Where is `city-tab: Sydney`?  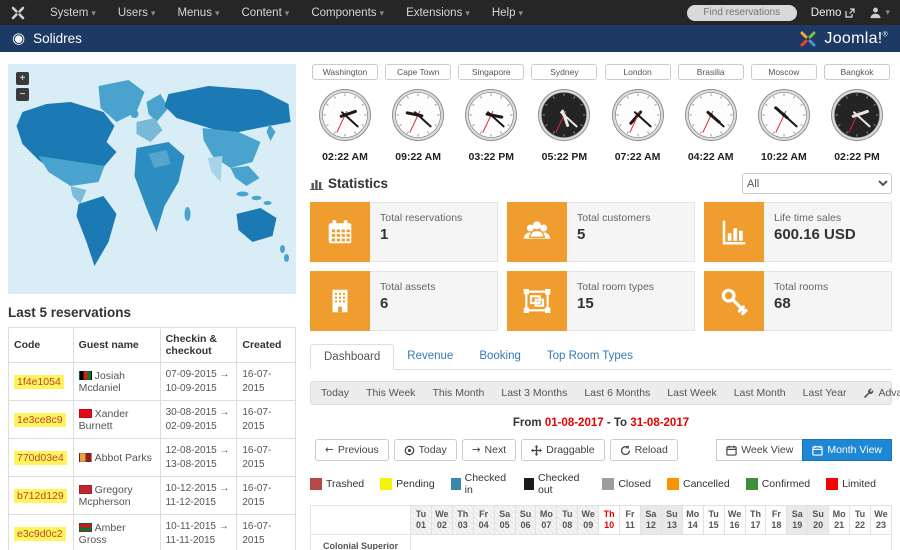 city-tab: Sydney is located at coordinates (564, 72).